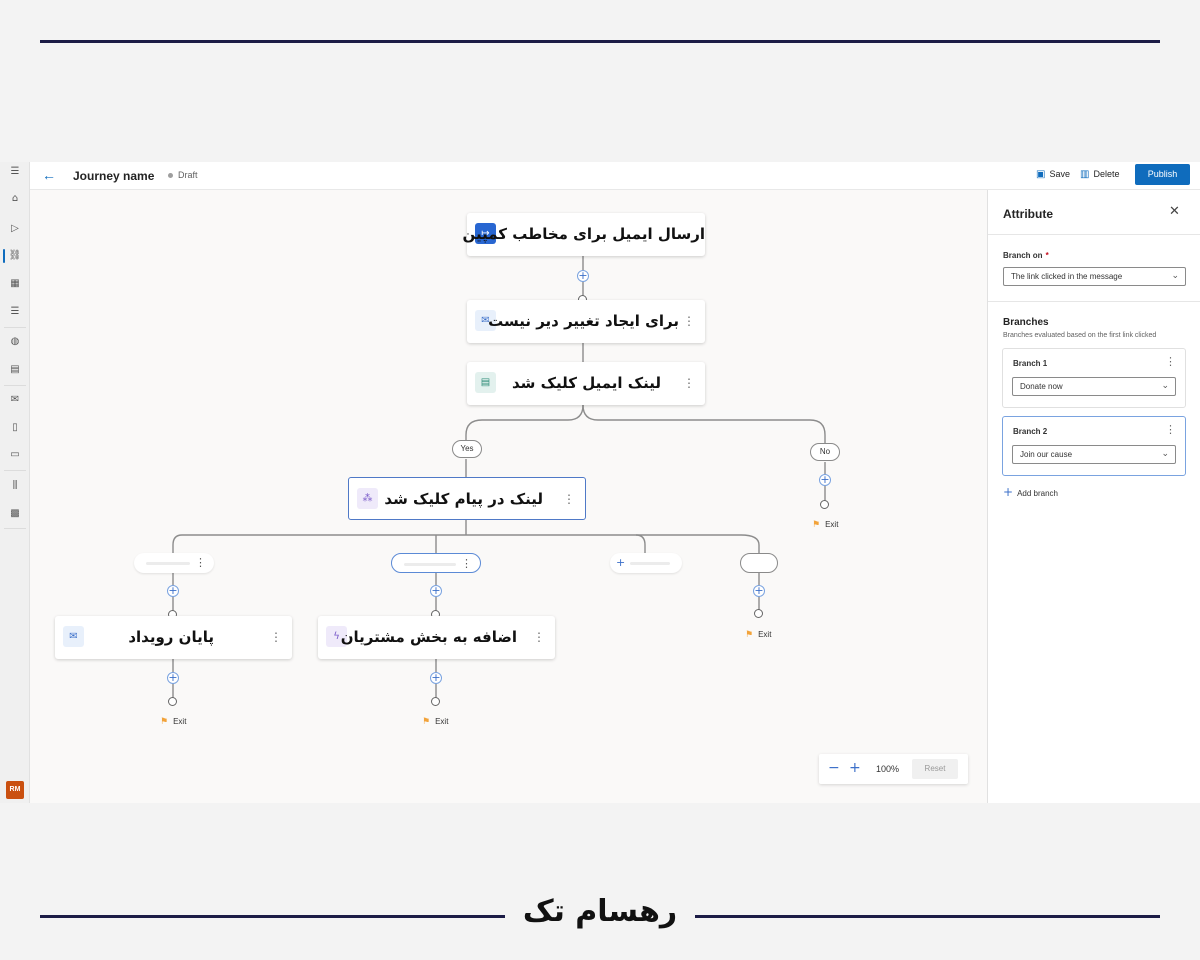 Image resolution: width=1200 pixels, height=960 pixels. I want to click on branch-link-value: Join our cause, so click(1046, 454).